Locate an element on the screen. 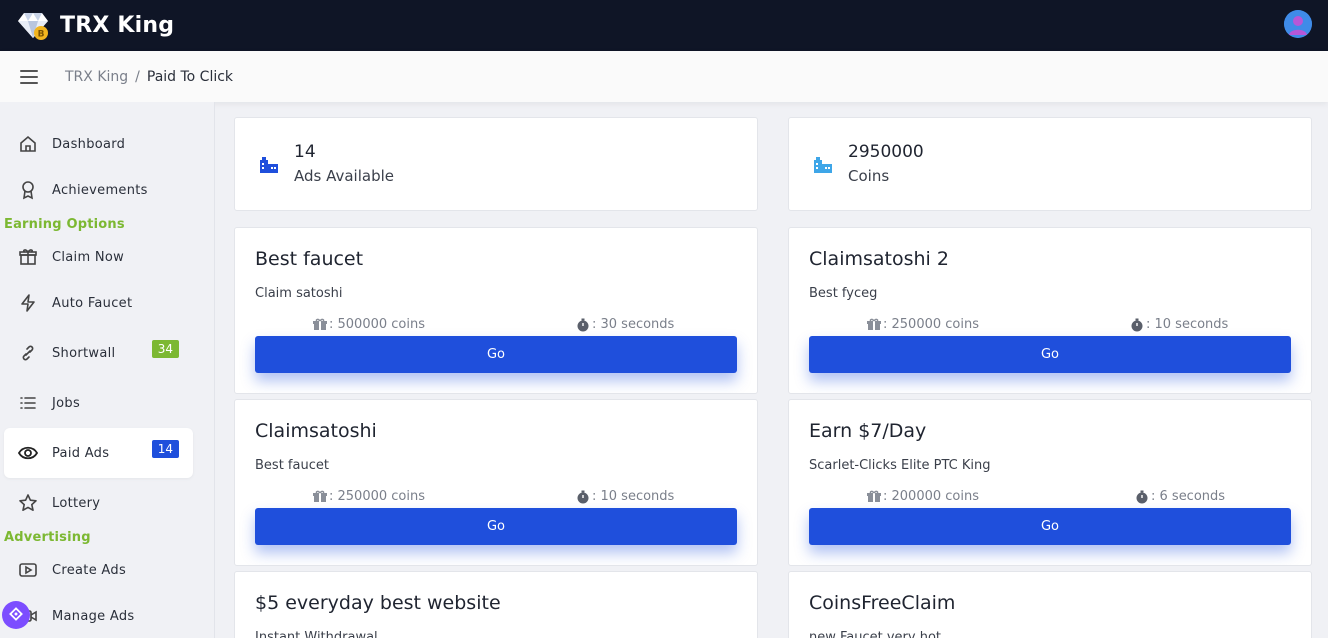 The width and height of the screenshot is (1328, 638). coins-value: 2950000 is located at coordinates (886, 152).